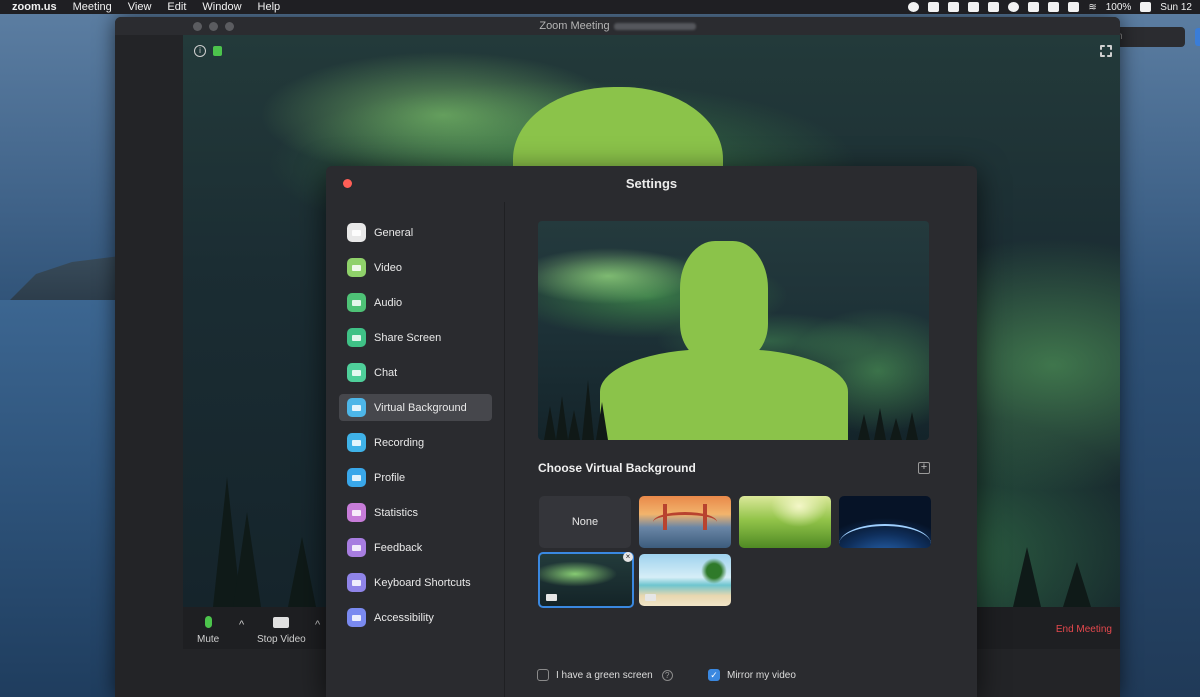 Image resolution: width=1200 pixels, height=697 pixels. What do you see at coordinates (65, 498) in the screenshot?
I see `wallpaper-sea` at bounding box center [65, 498].